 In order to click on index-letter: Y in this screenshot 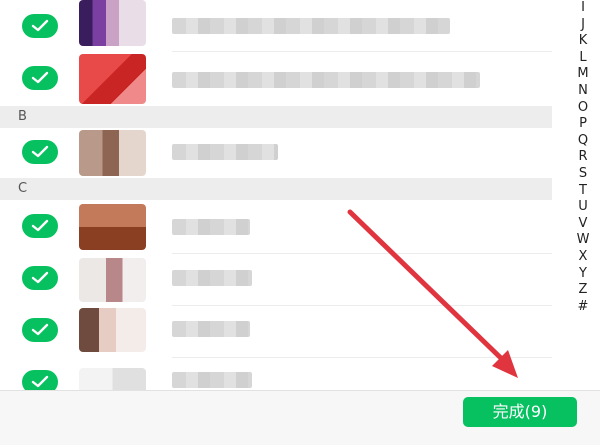, I will do `click(583, 274)`.